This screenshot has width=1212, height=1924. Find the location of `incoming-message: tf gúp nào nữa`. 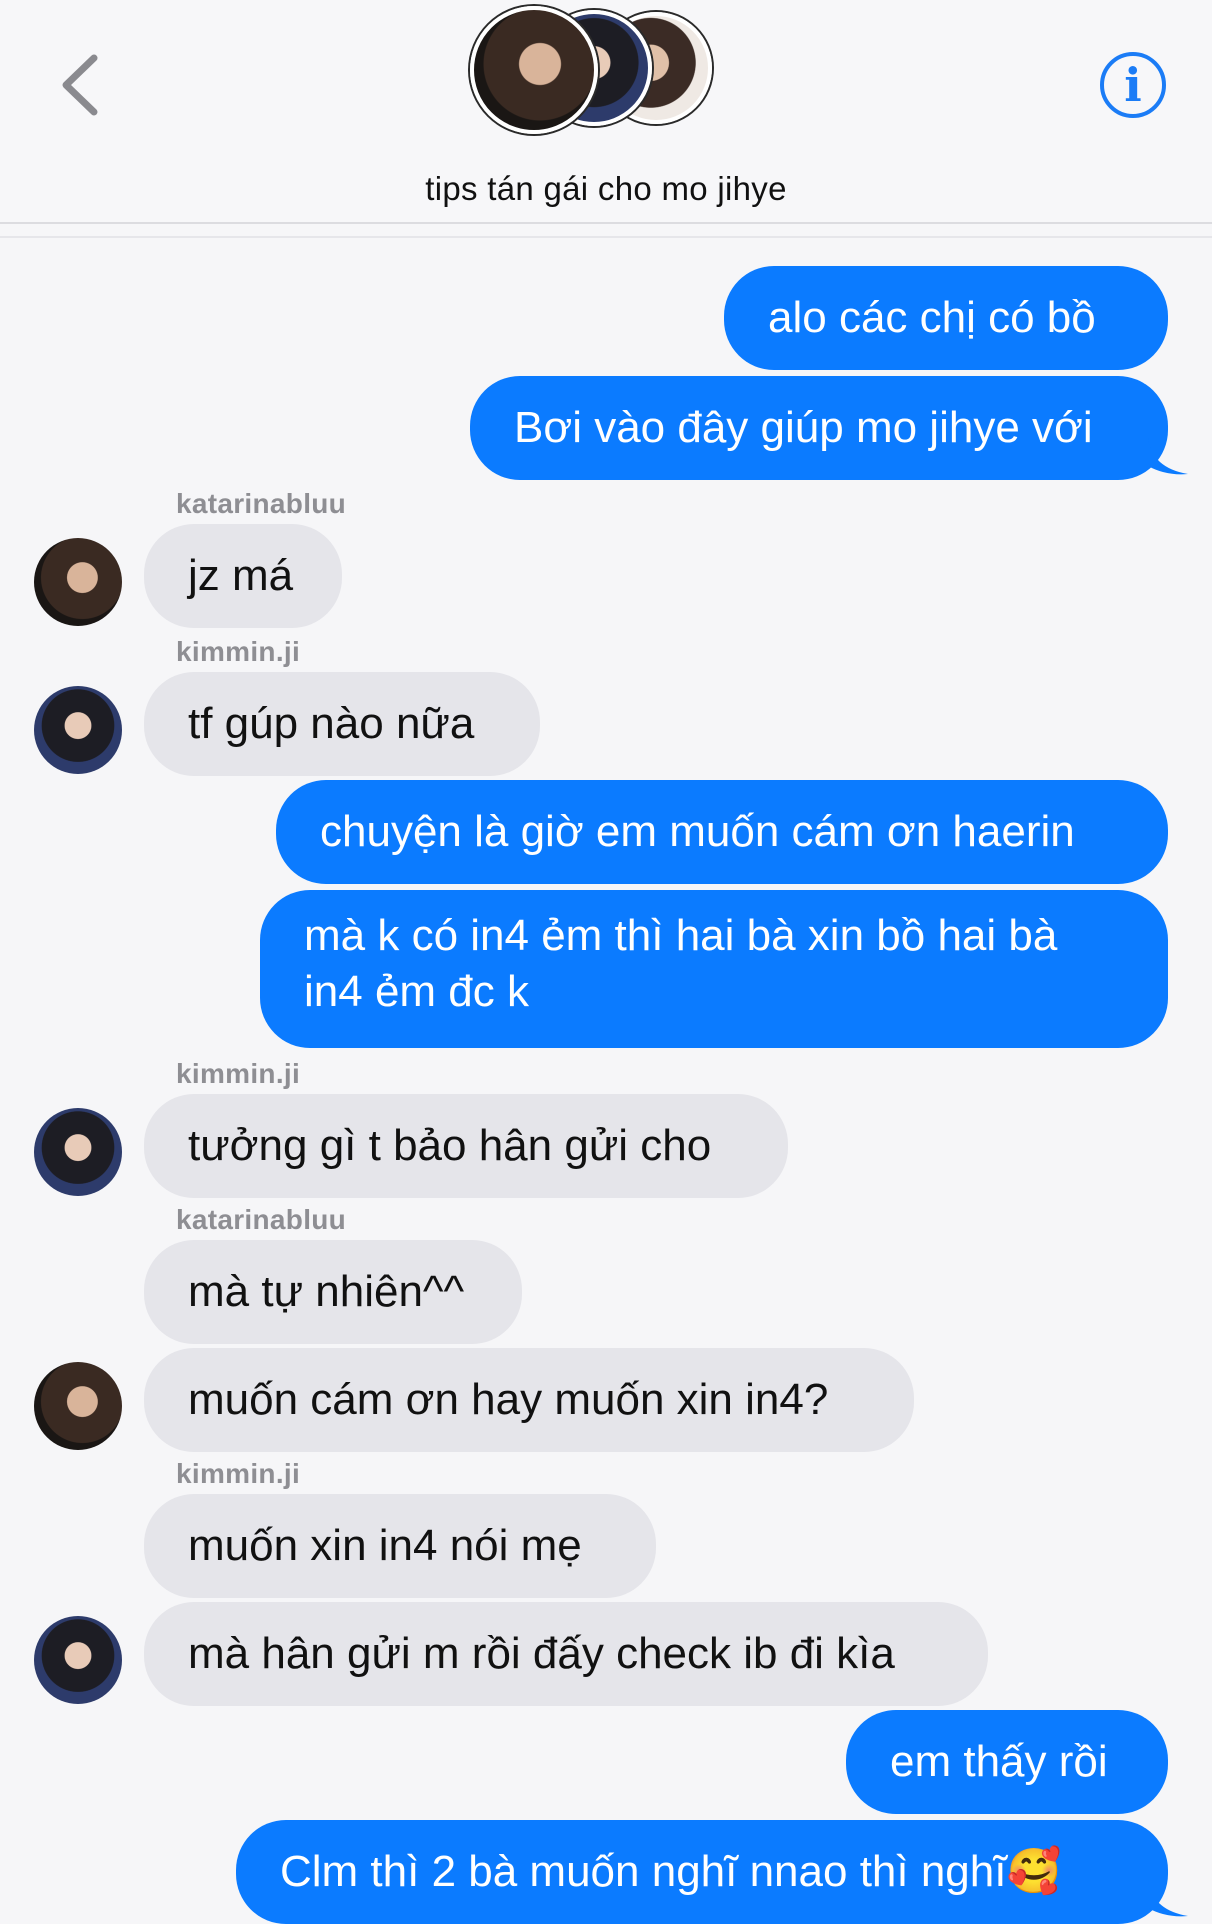

incoming-message: tf gúp nào nữa is located at coordinates (342, 724).